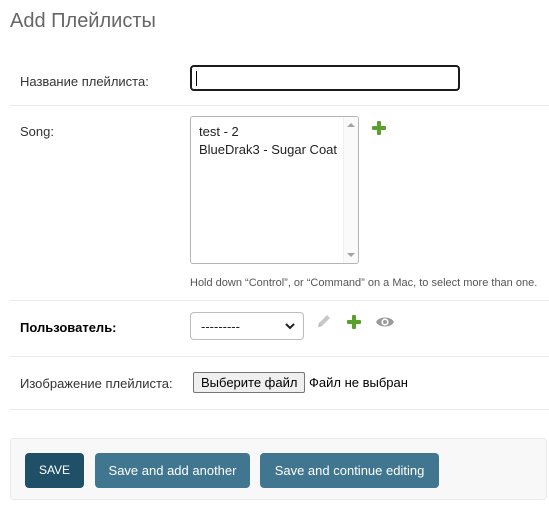 Image resolution: width=549 pixels, height=508 pixels. I want to click on form-row-user: Пользователь: ---------, so click(279, 328).